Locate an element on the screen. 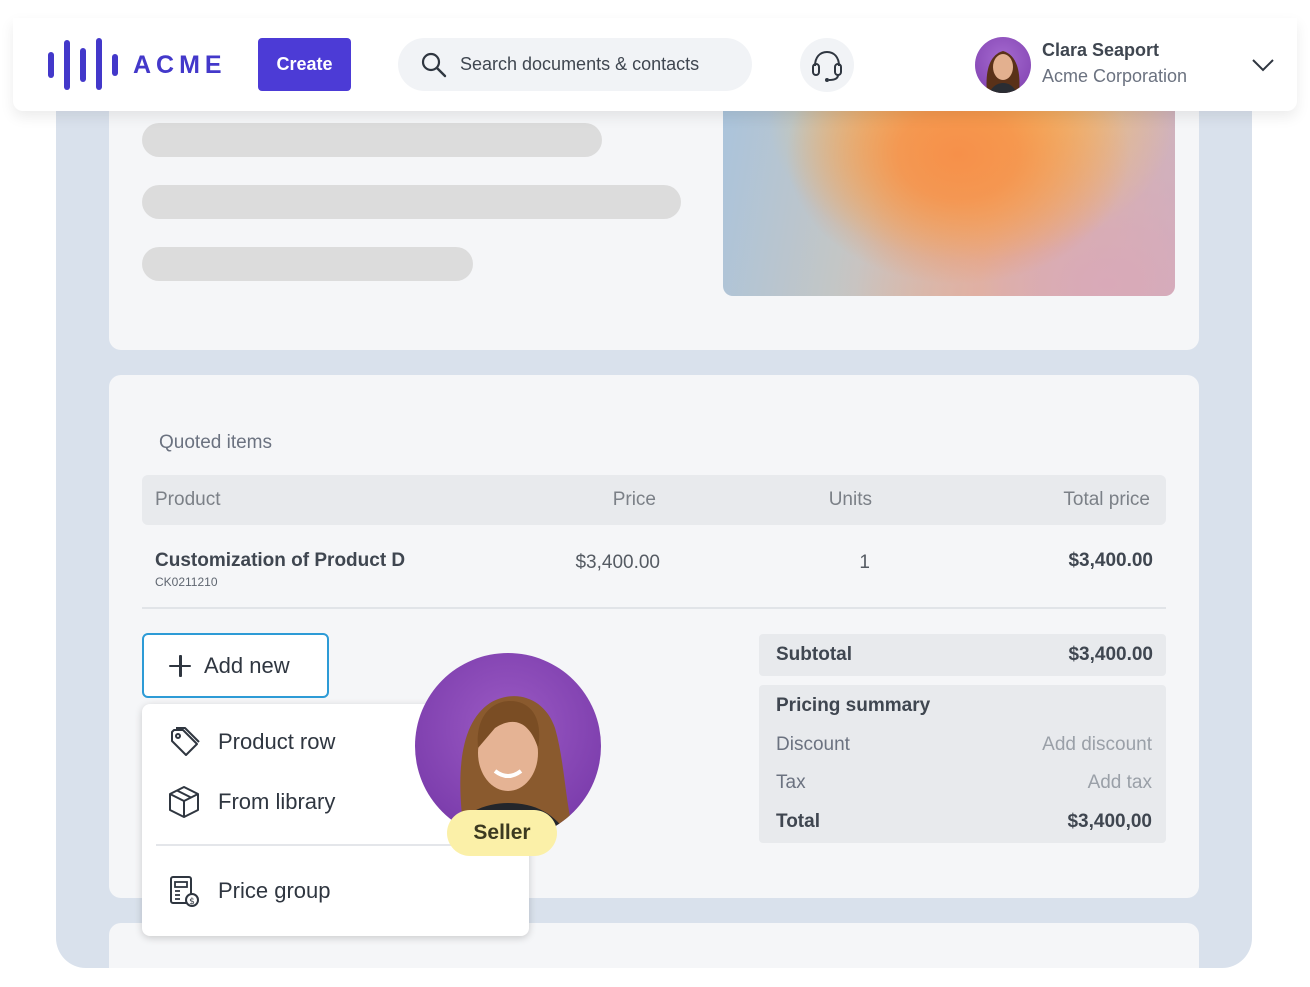 Image resolution: width=1310 pixels, height=987 pixels. section-title: Quoted items is located at coordinates (215, 442).